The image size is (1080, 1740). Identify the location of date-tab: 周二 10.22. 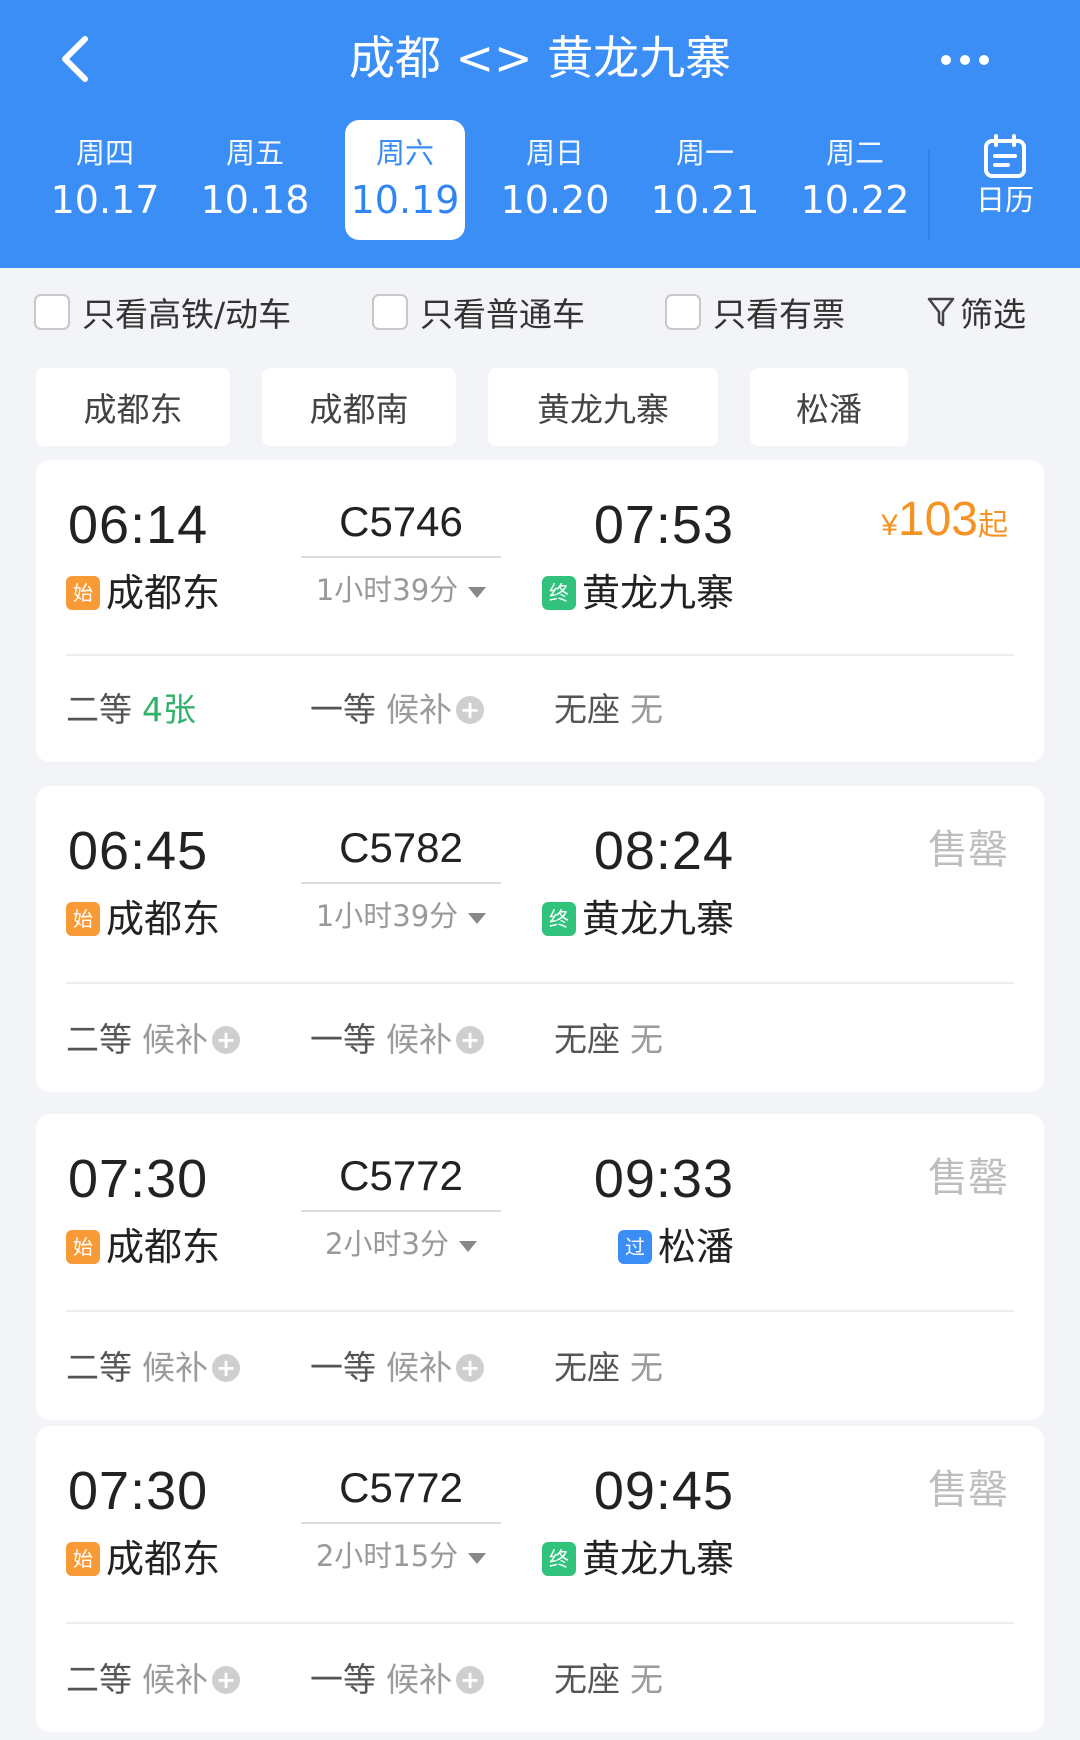
(855, 180).